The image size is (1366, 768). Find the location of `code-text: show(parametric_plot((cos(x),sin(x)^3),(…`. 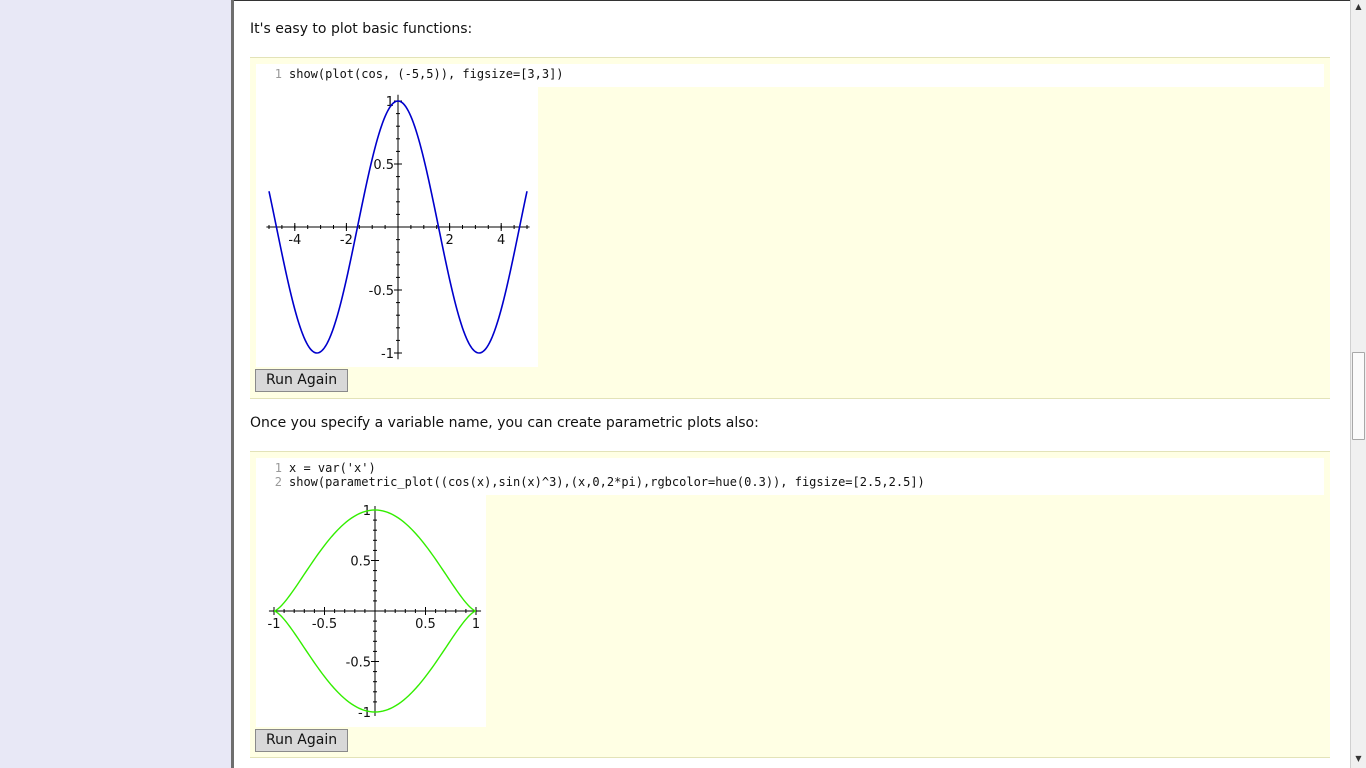

code-text: show(parametric_plot((cos(x),sin(x)^3),(… is located at coordinates (607, 482).